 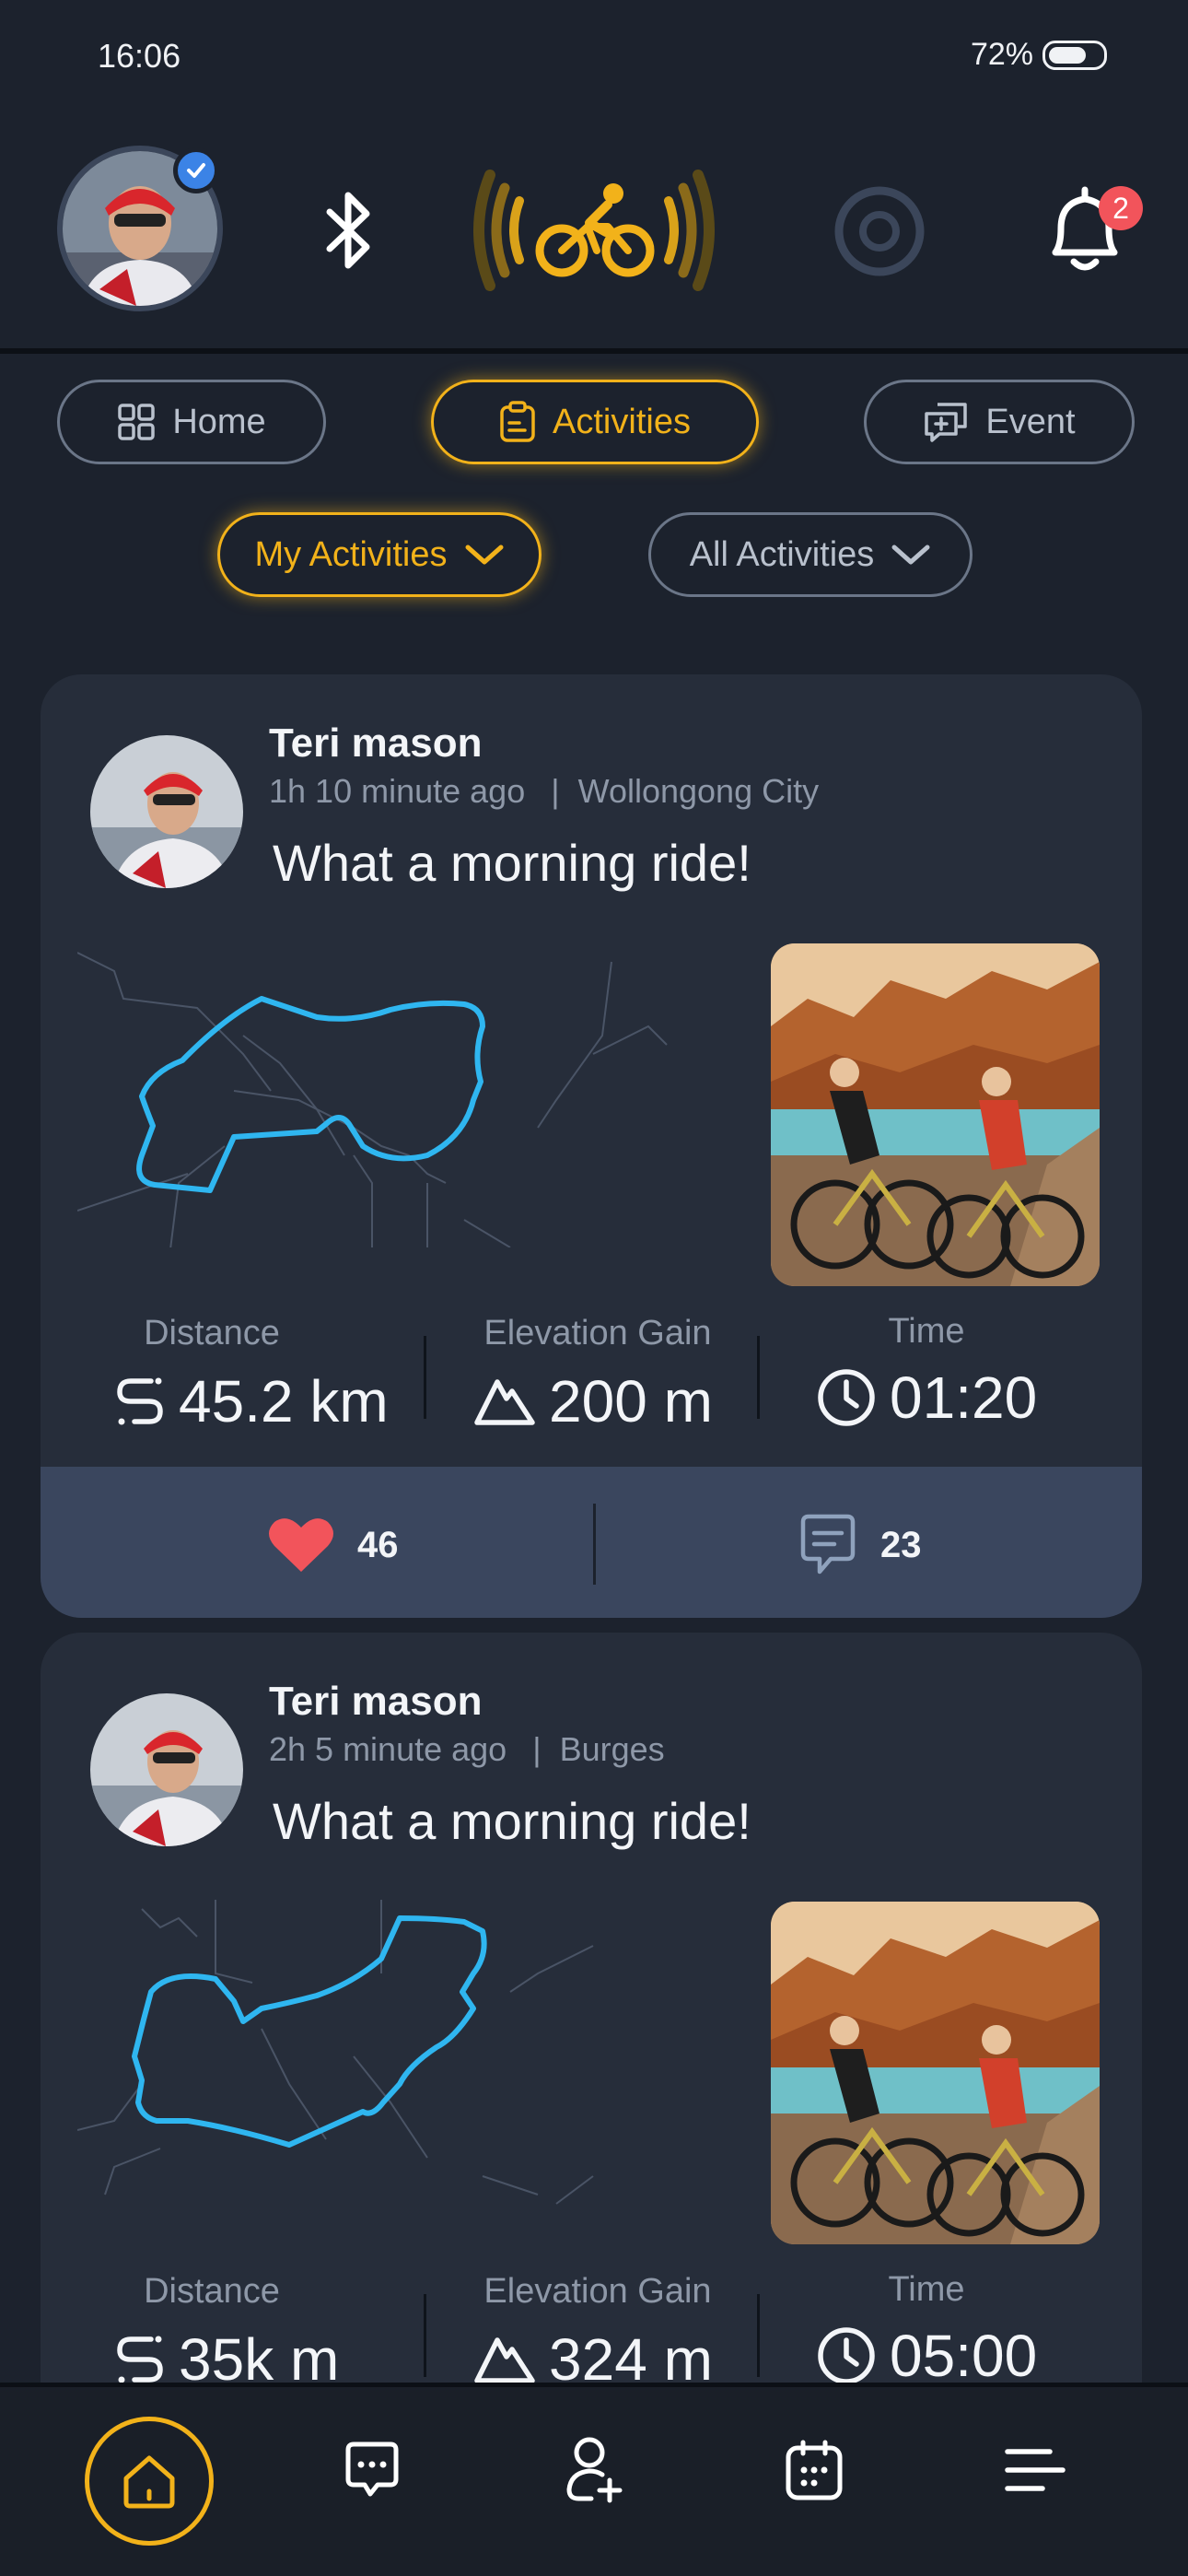 I want to click on tab-event-label: Event, so click(x=1030, y=421).